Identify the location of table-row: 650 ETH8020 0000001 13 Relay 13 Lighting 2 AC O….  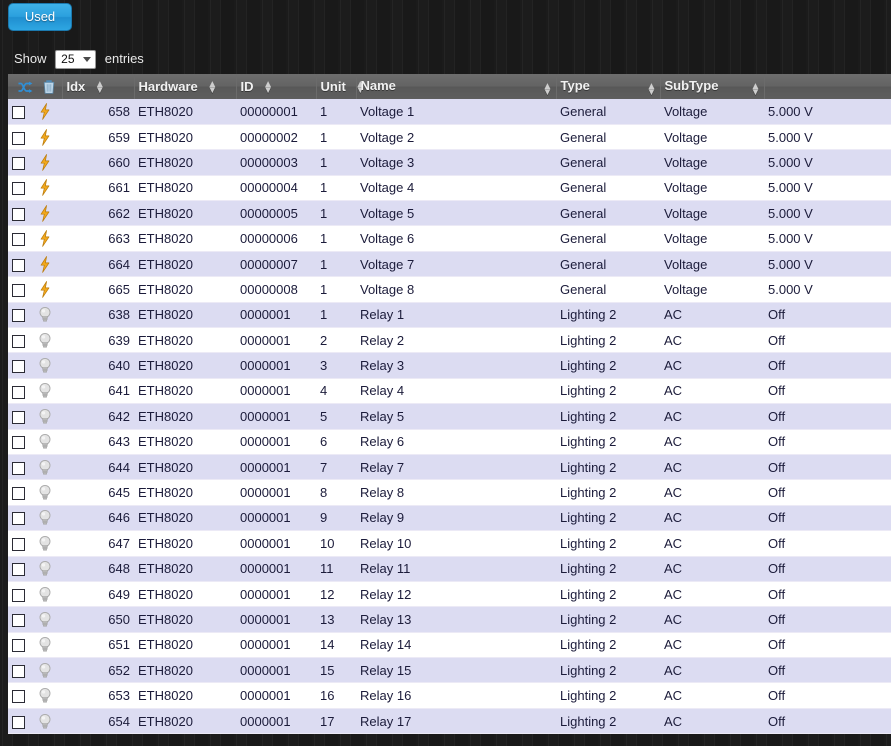
(449, 619).